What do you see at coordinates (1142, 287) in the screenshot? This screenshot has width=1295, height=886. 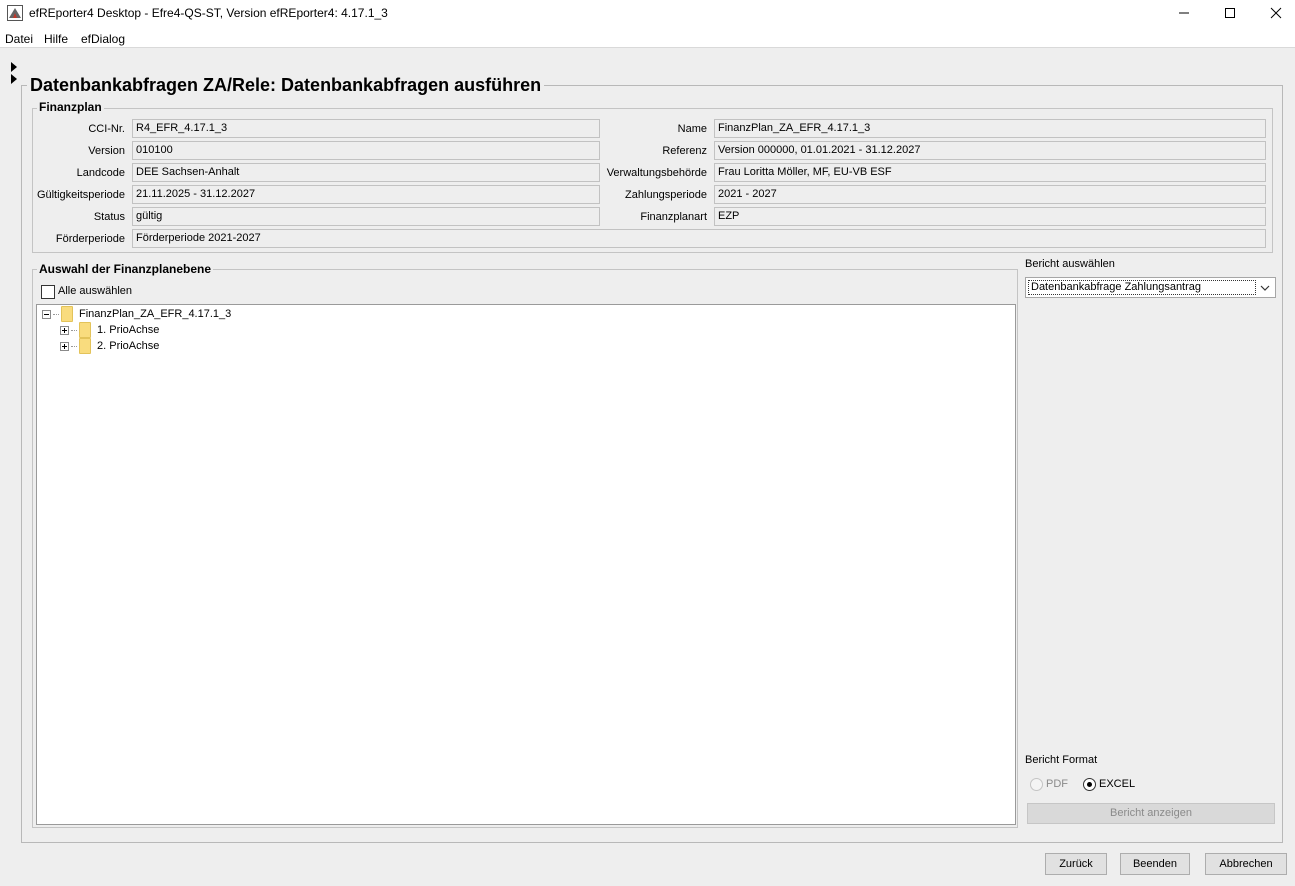 I see `report-select-value: Datenbankabfrage Zahlungsantrag` at bounding box center [1142, 287].